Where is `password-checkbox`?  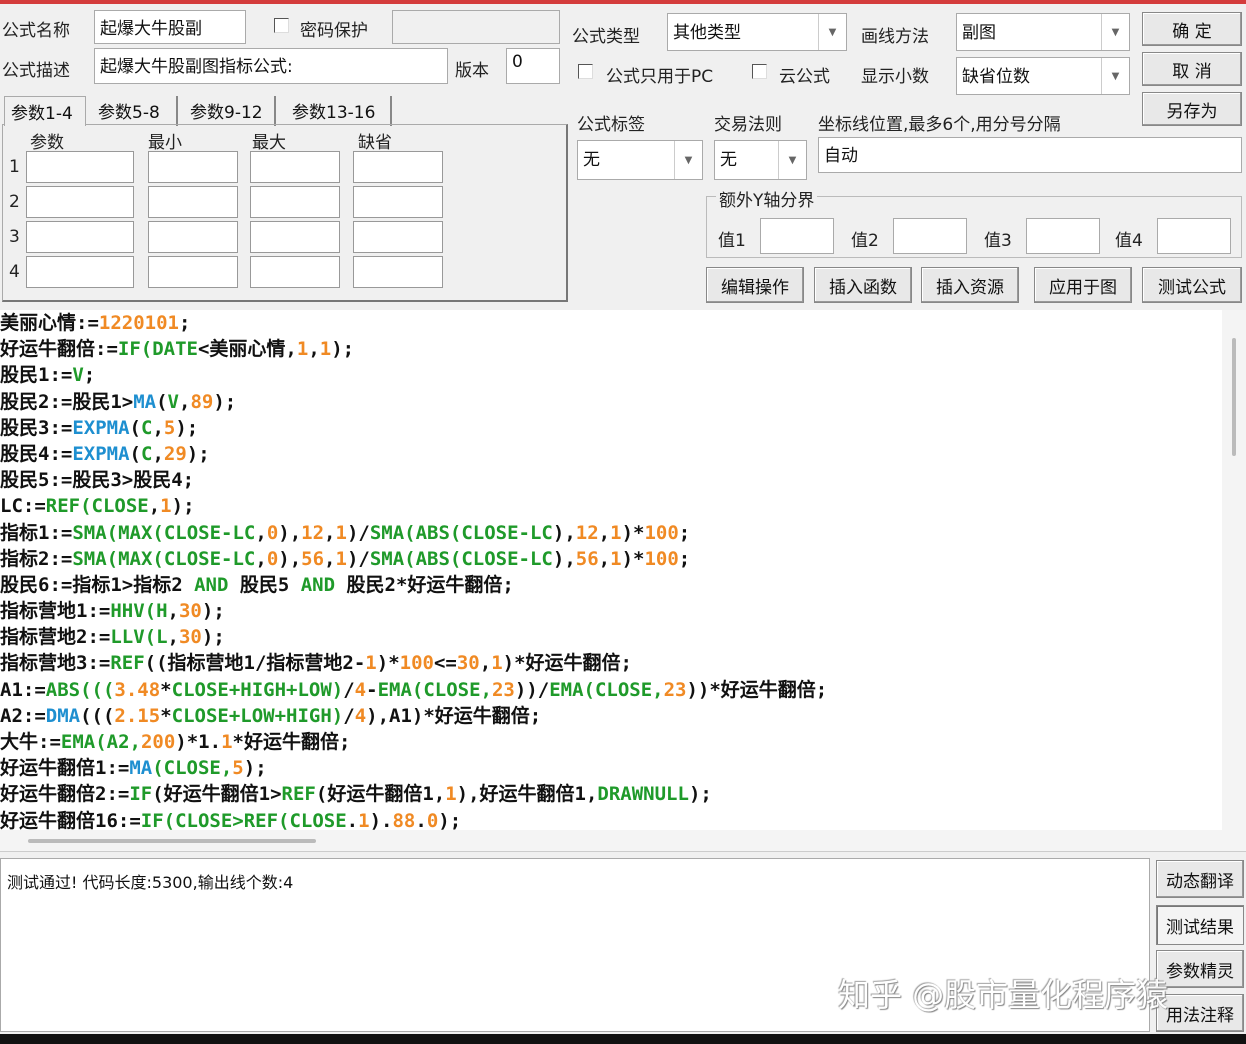 password-checkbox is located at coordinates (281, 25).